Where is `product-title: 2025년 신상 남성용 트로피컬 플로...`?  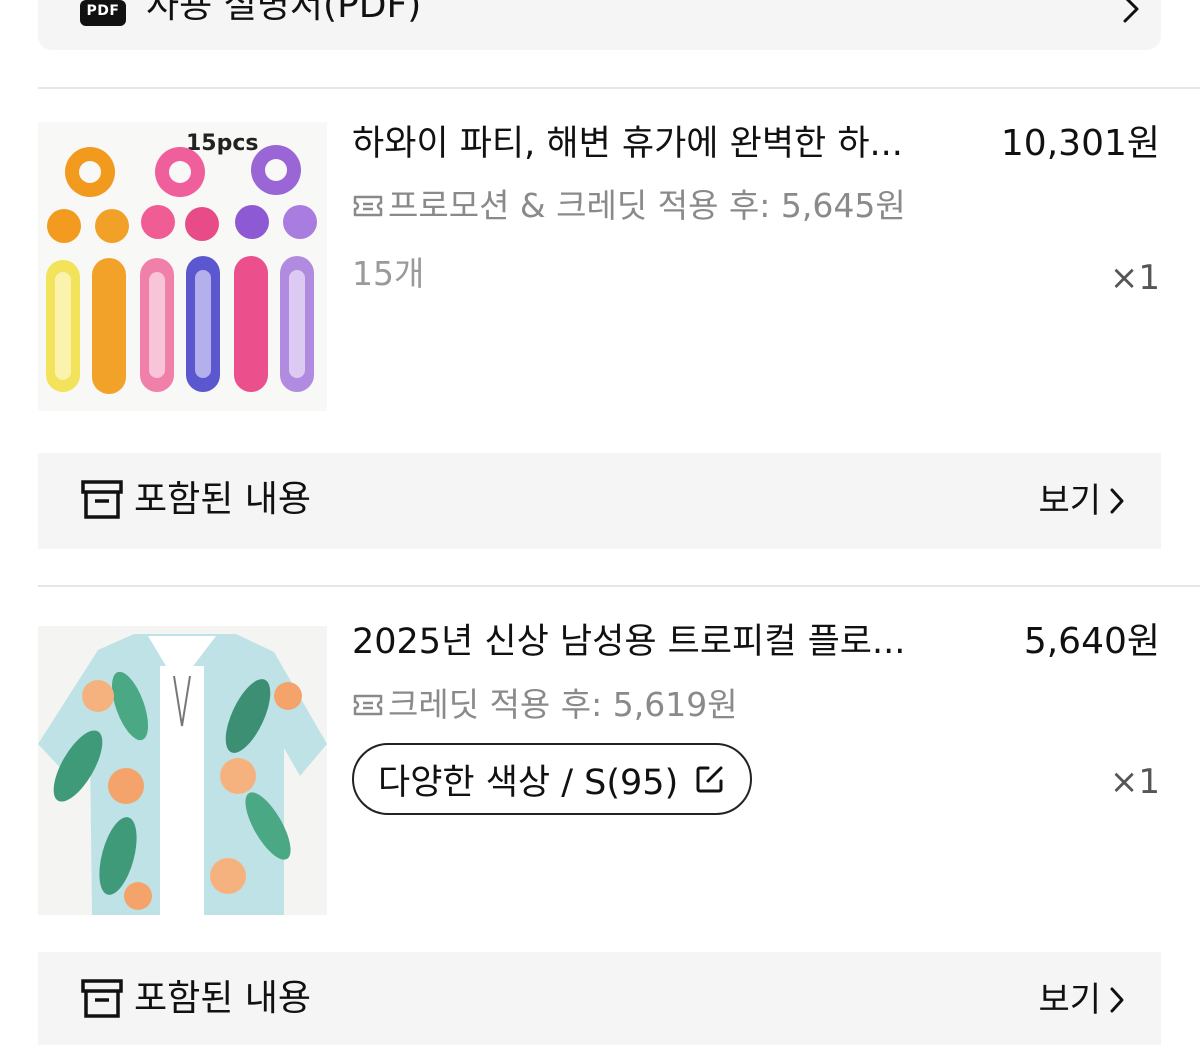
product-title: 2025년 신상 남성용 트로피컬 플로... is located at coordinates (658, 642).